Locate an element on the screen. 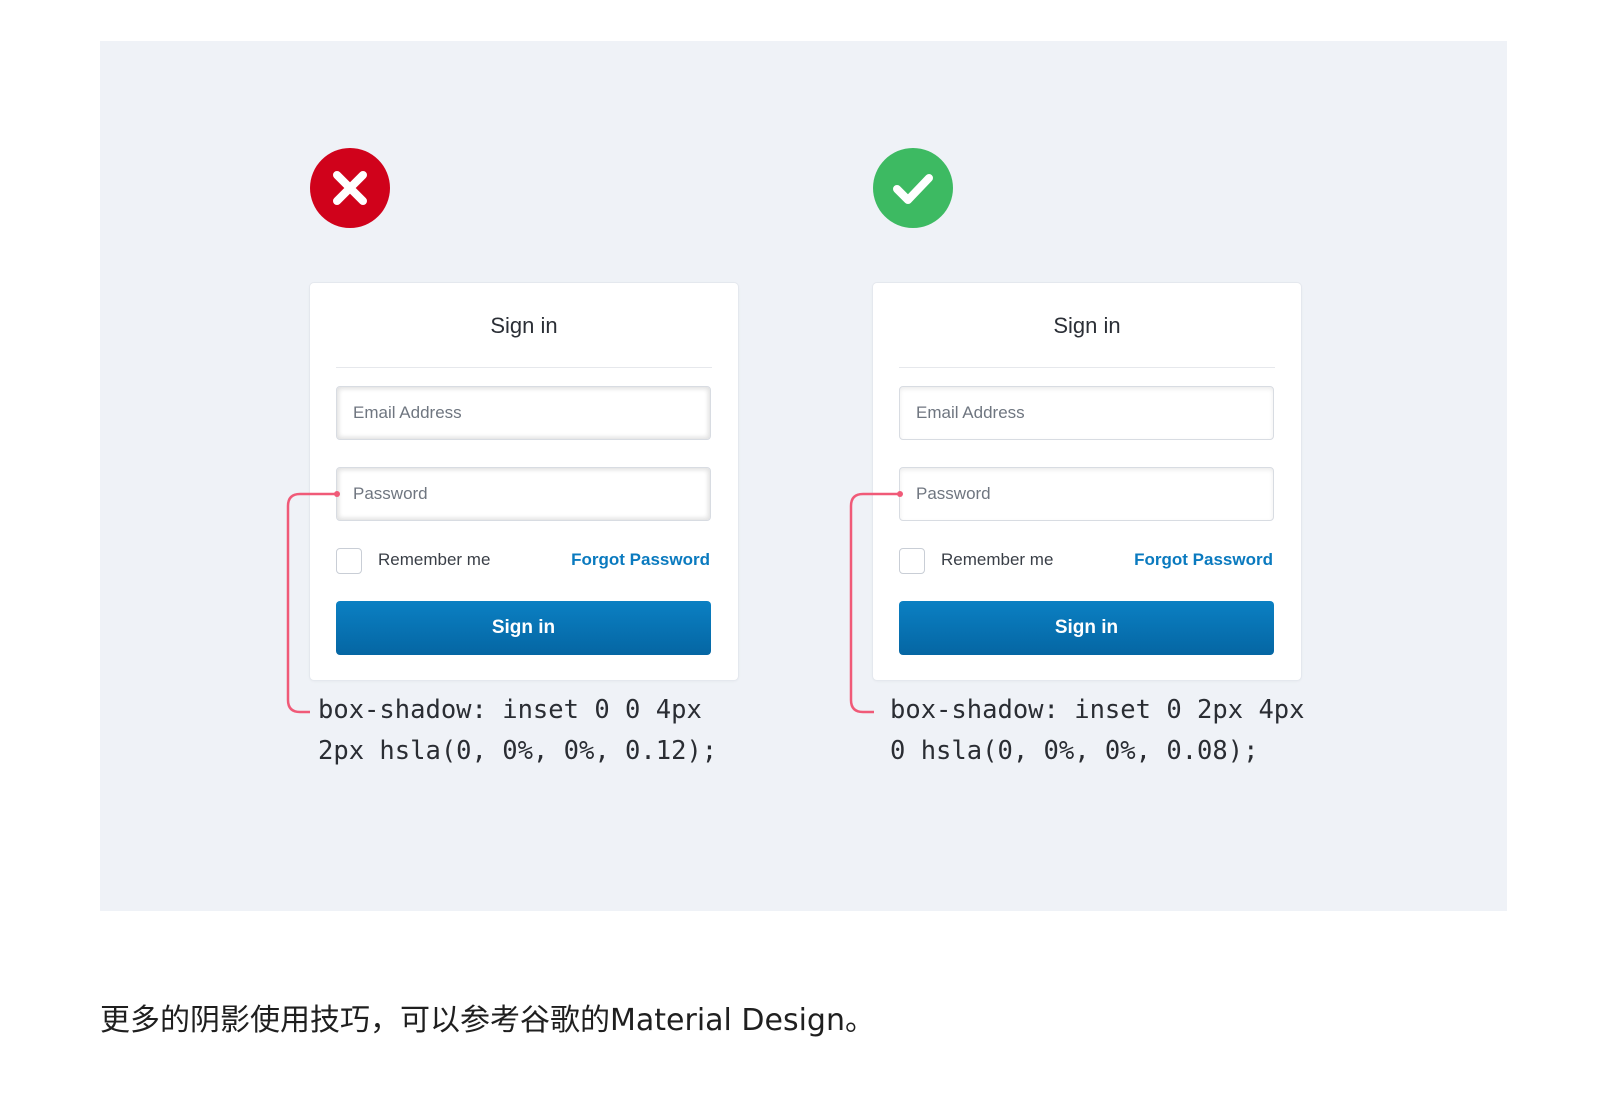 The image size is (1600, 1108). check-icon is located at coordinates (913, 189).